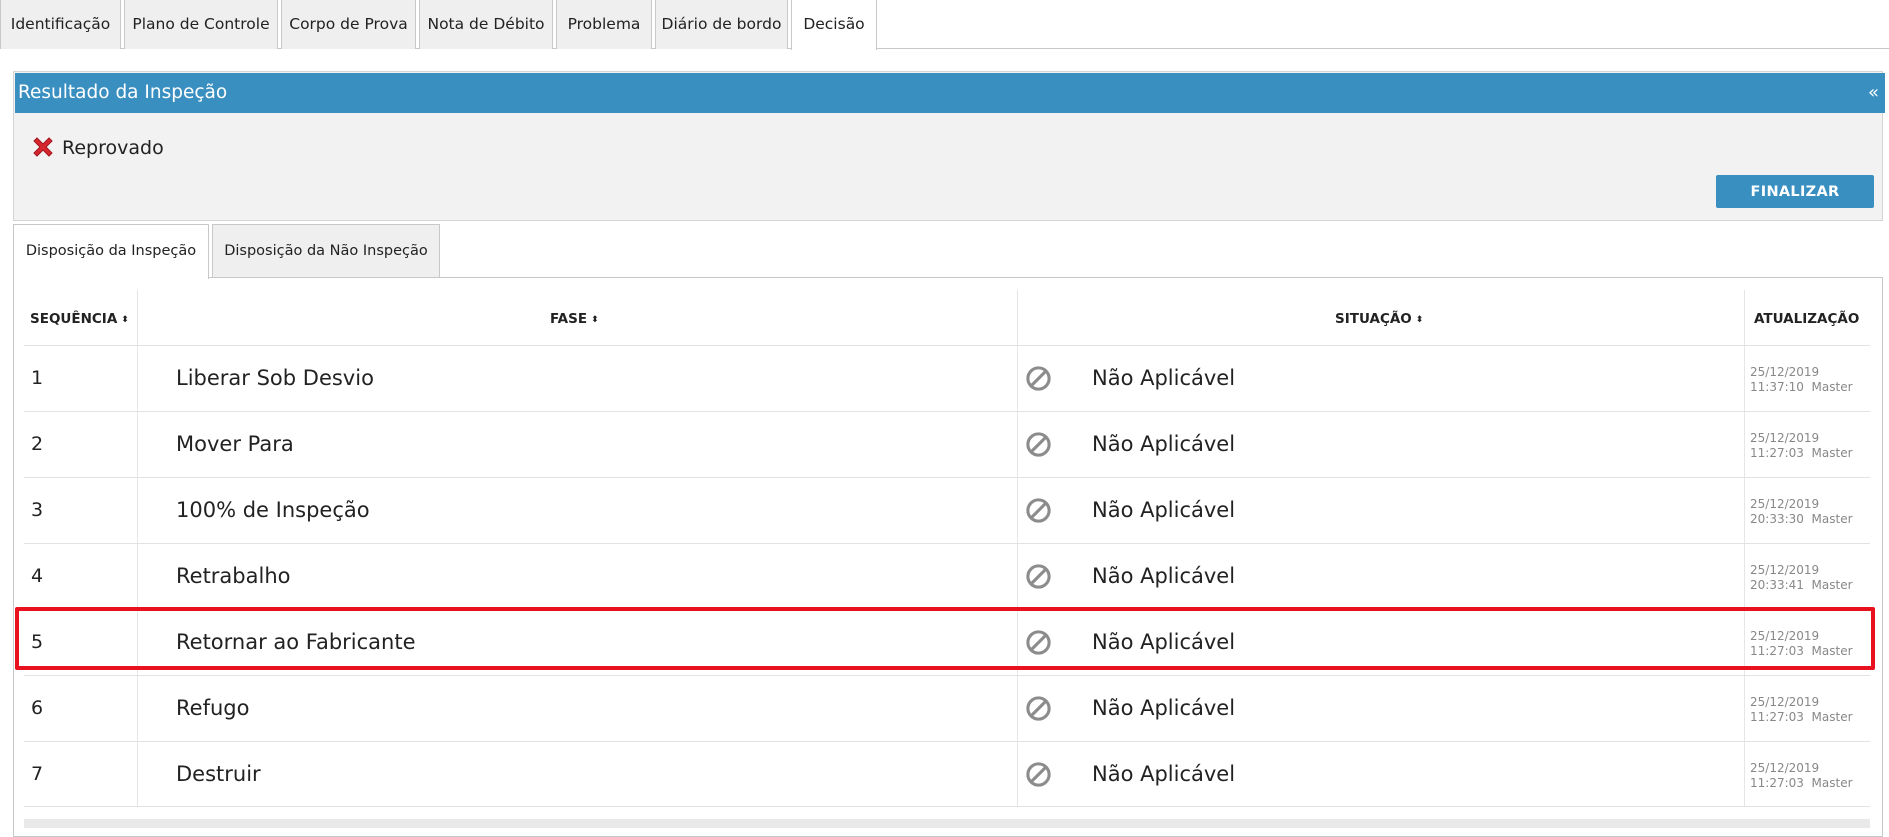 Image resolution: width=1889 pixels, height=837 pixels. What do you see at coordinates (1777, 387) in the screenshot?
I see `update-time: 11:37:10` at bounding box center [1777, 387].